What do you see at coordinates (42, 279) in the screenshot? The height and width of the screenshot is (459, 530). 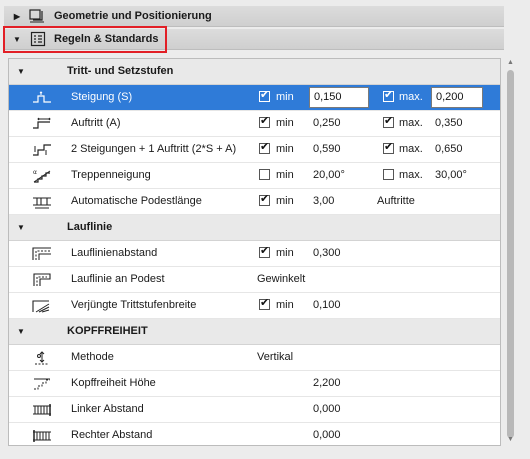 I see `walkline-landing-icon` at bounding box center [42, 279].